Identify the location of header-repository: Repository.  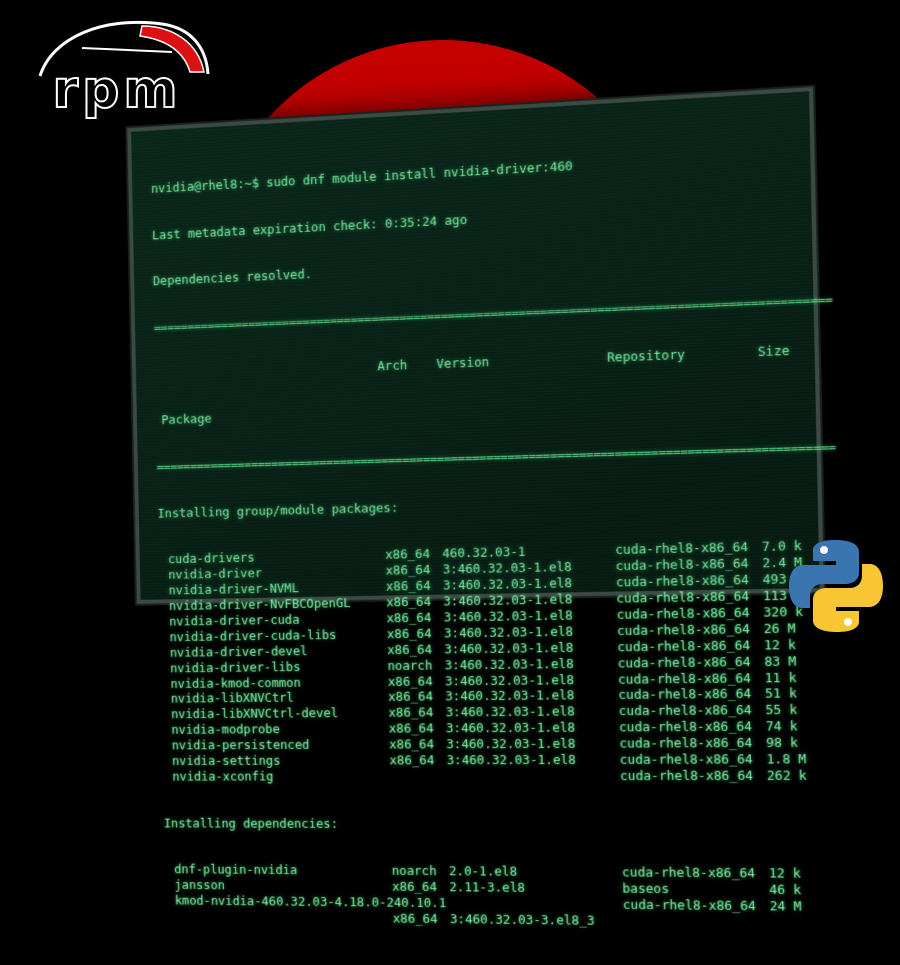
(646, 355).